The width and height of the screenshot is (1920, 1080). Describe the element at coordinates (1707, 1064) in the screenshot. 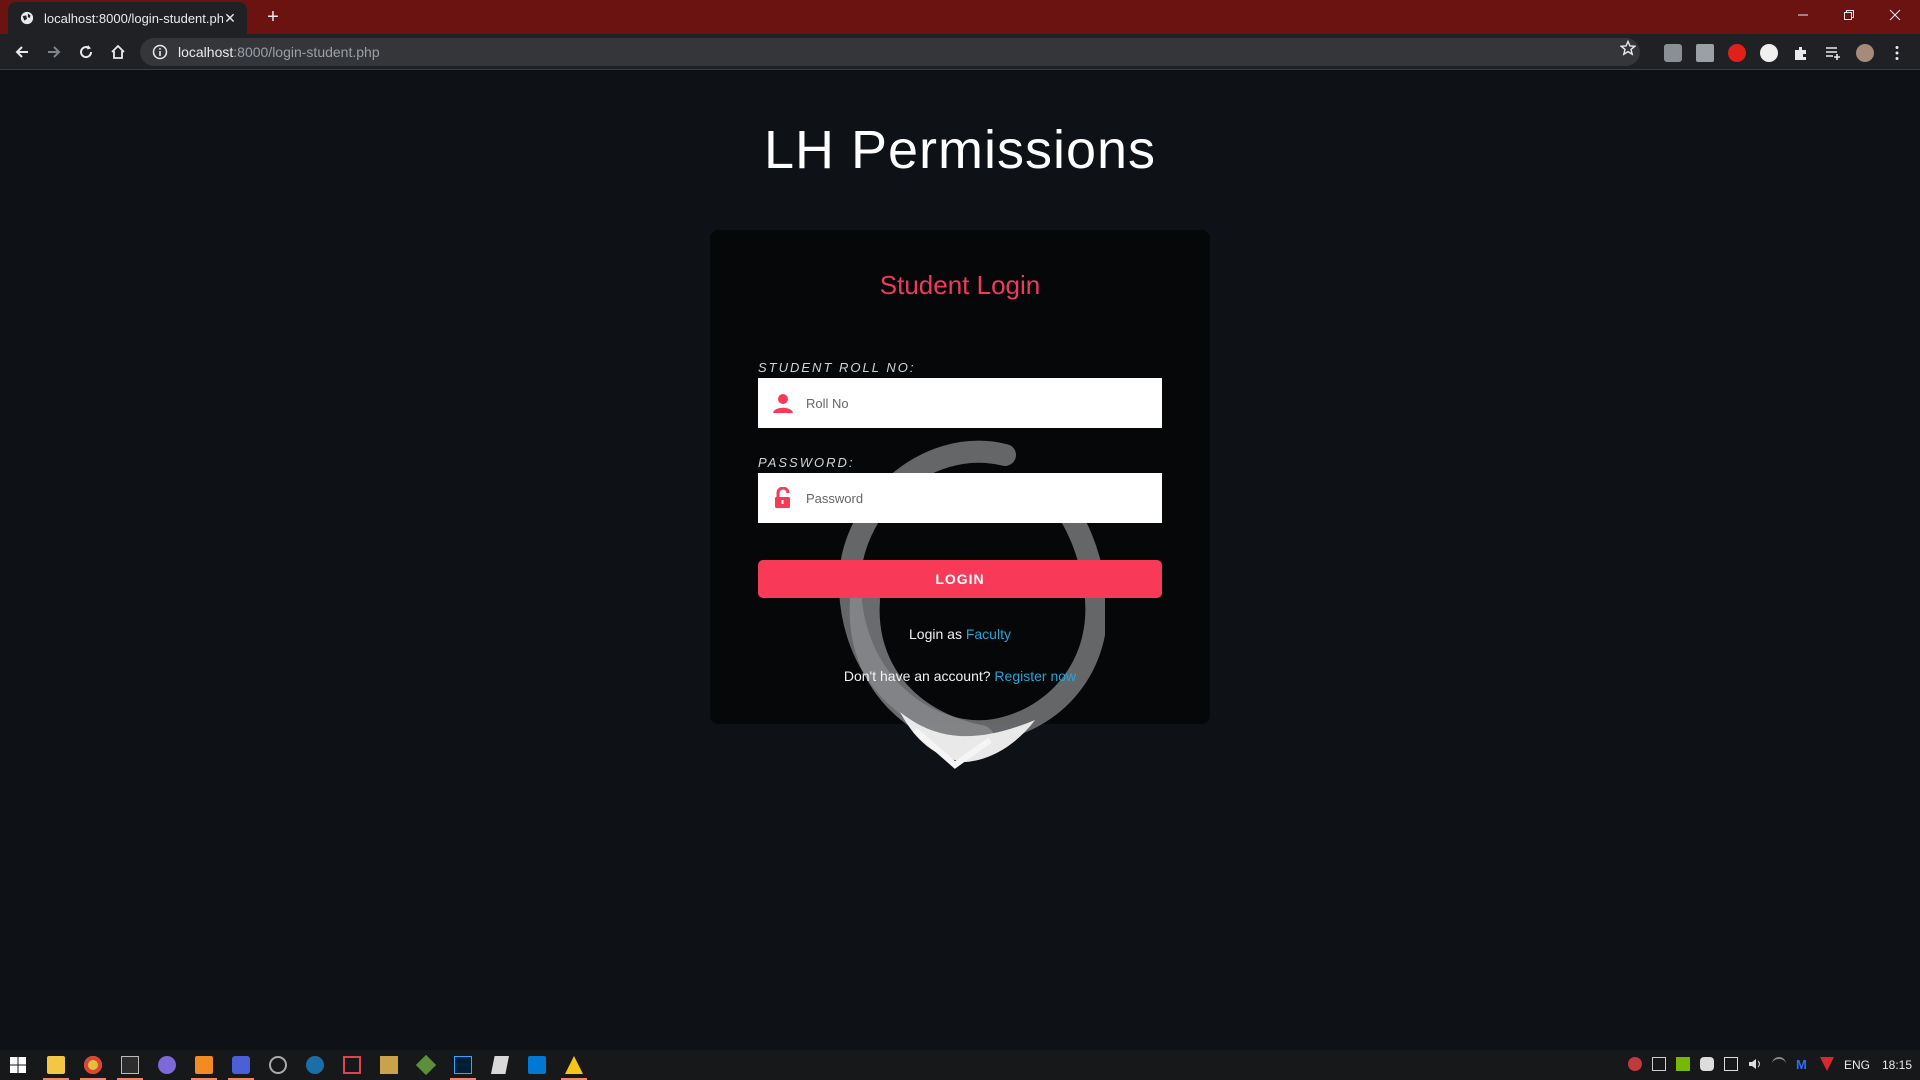

I see `discord-tray-icon` at that location.